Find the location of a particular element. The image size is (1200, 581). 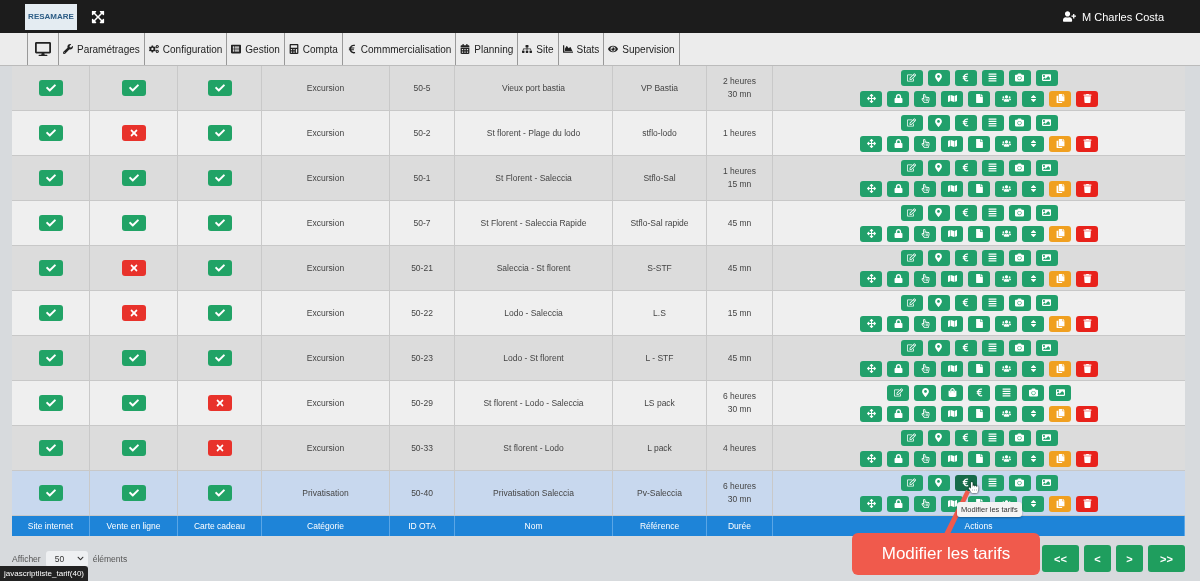

table-cell: Stflo-Sal rapide is located at coordinates (659, 223).